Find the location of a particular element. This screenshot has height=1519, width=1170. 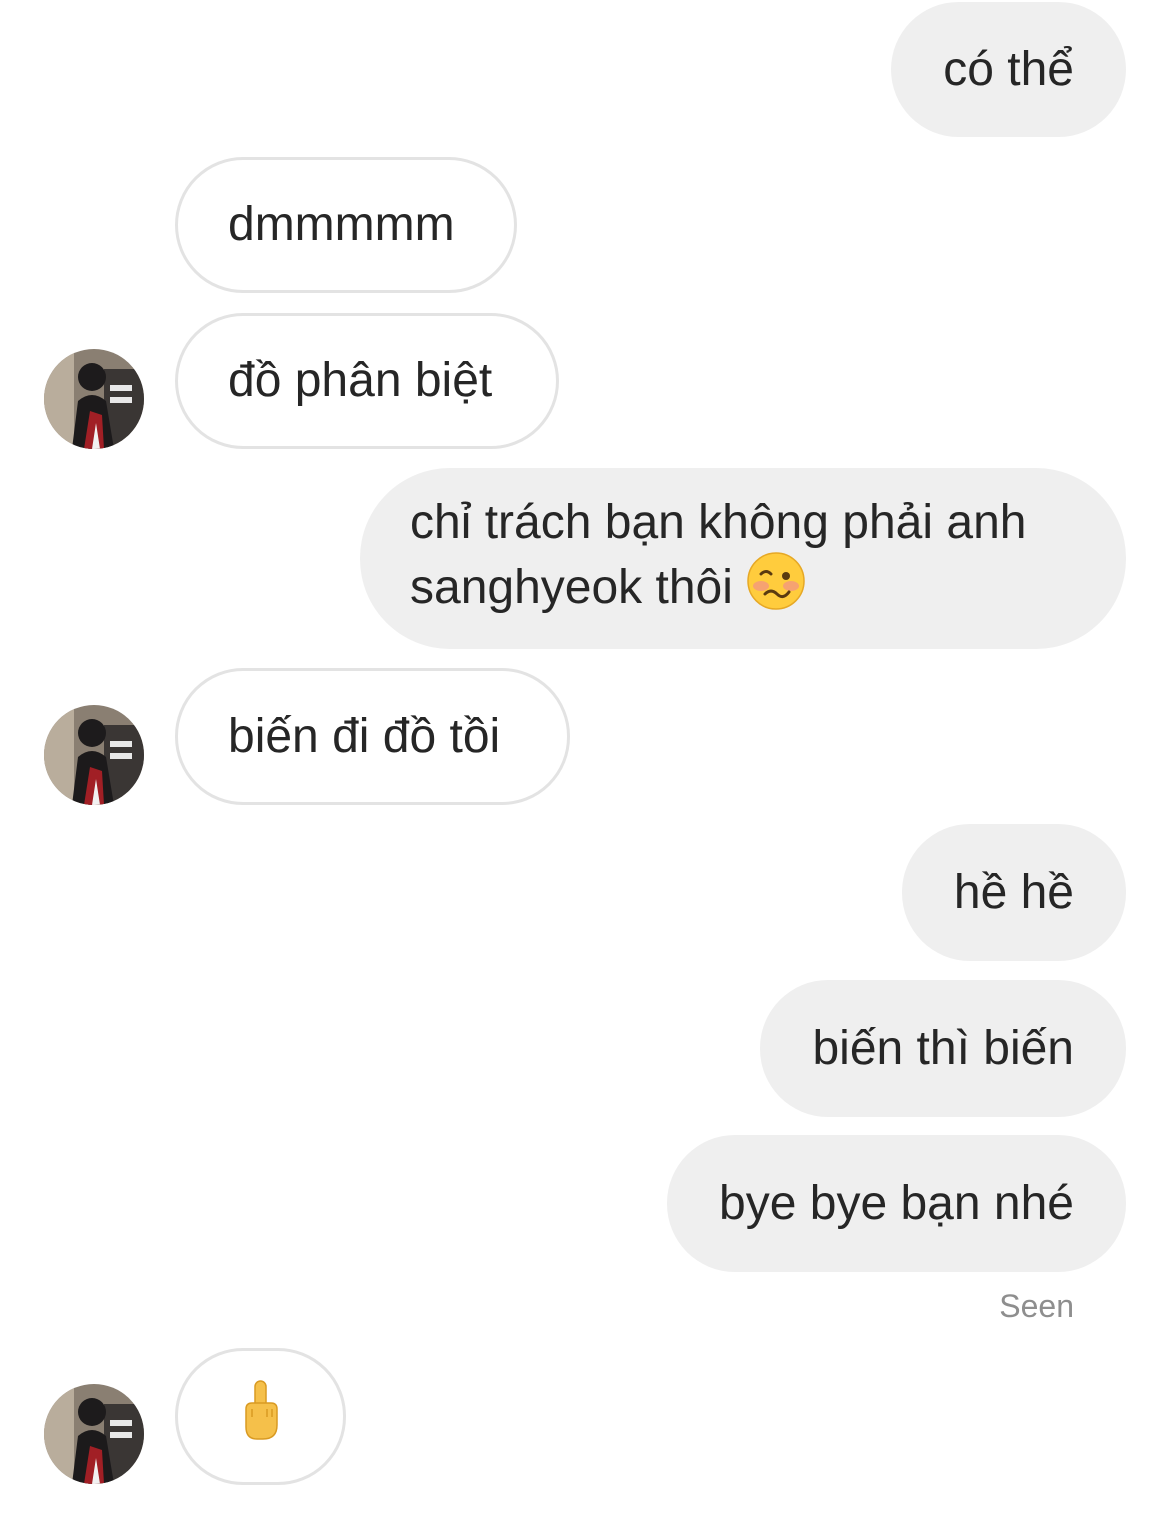

message-text-line: sanghyeok thôi is located at coordinates (571, 587).